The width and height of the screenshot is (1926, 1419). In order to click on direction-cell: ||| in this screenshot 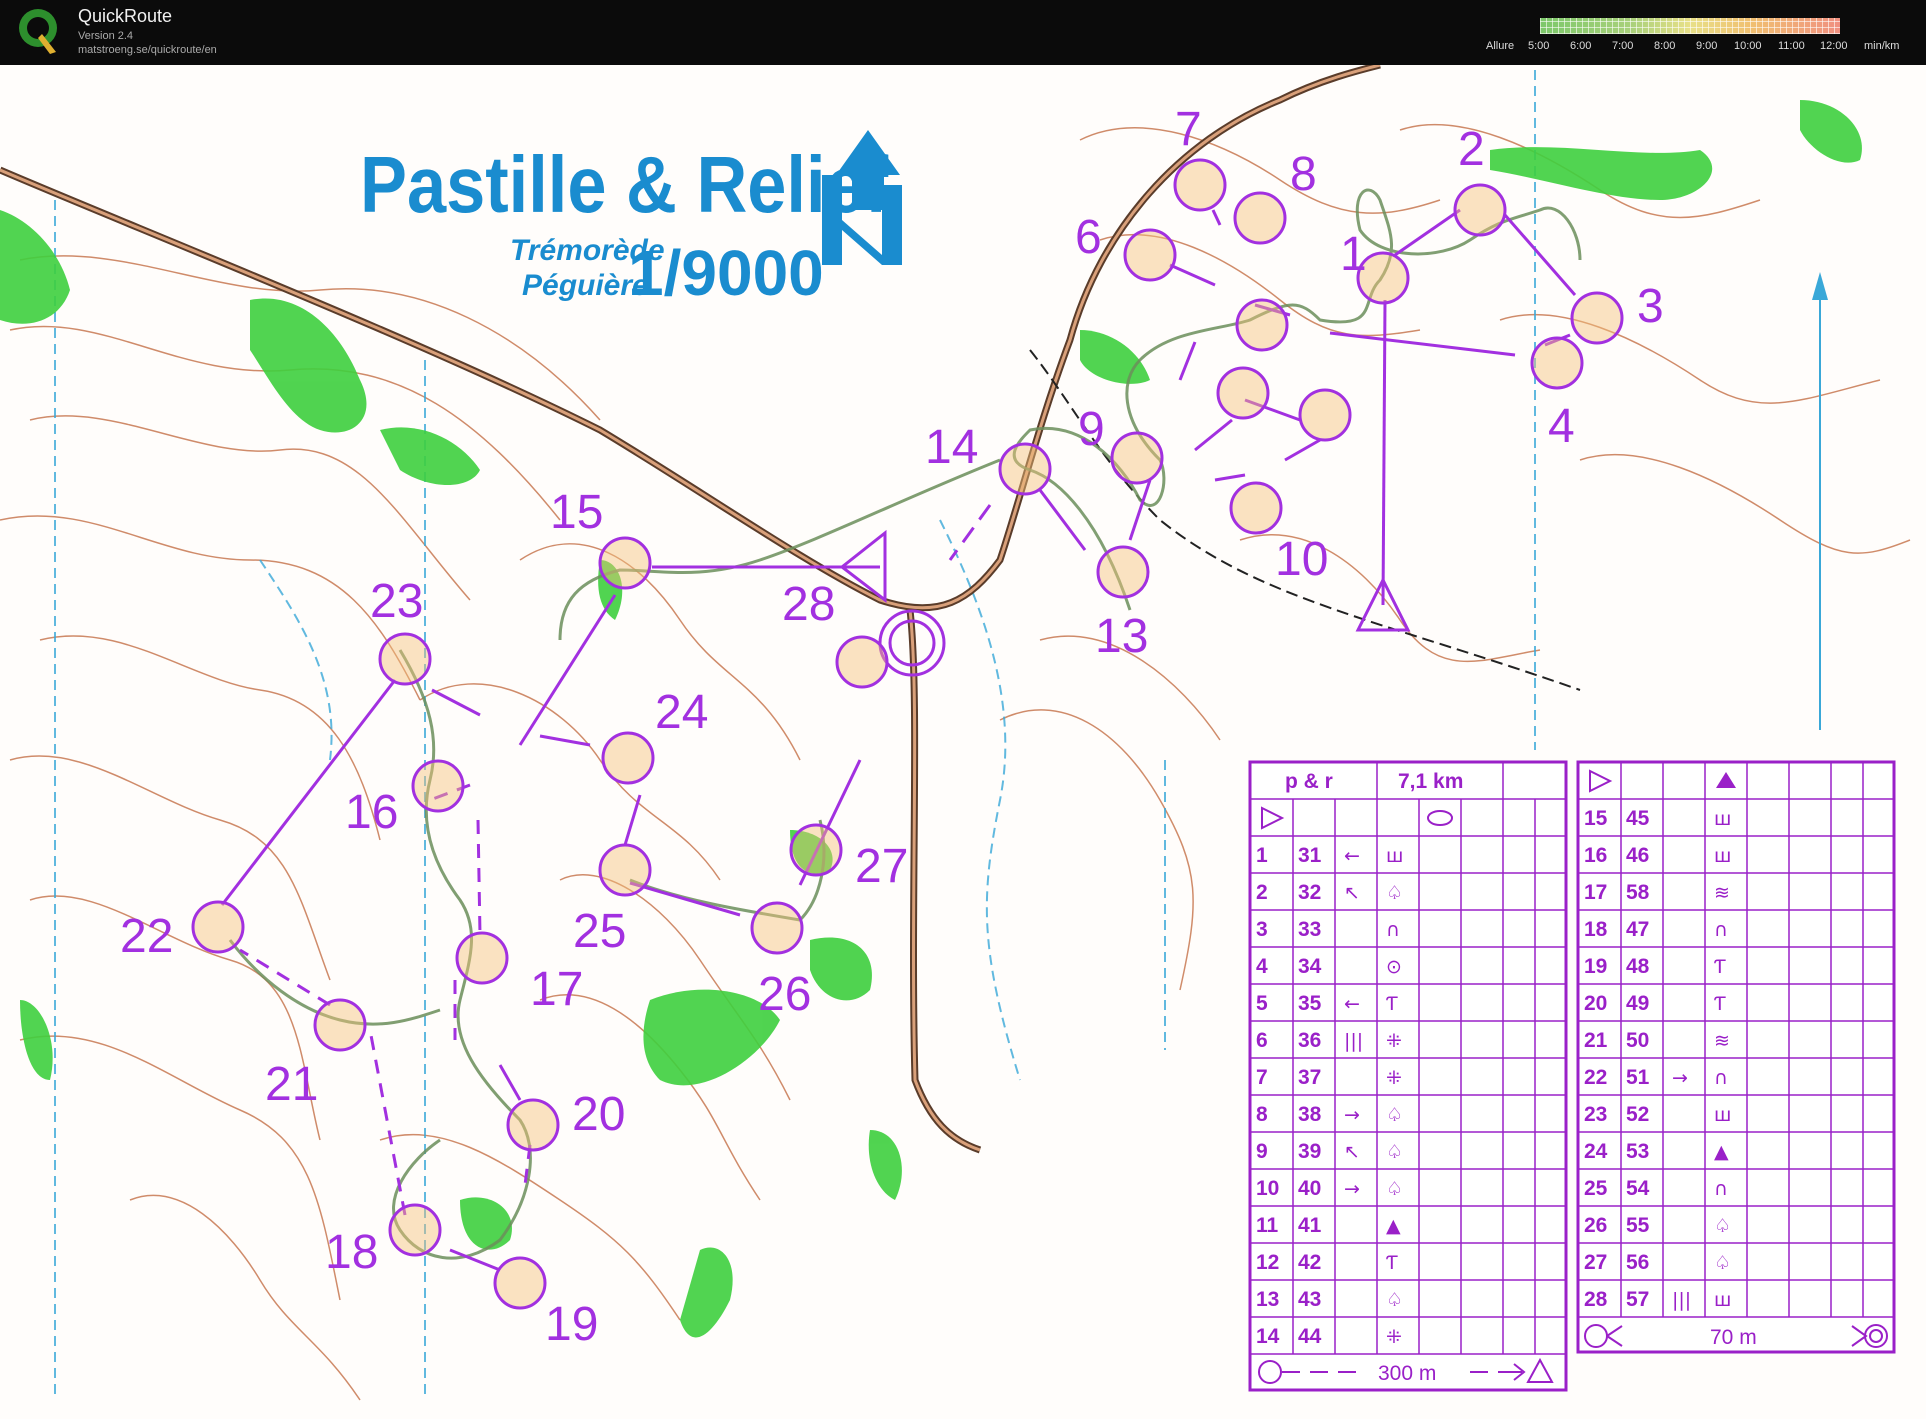, I will do `click(1681, 1300)`.